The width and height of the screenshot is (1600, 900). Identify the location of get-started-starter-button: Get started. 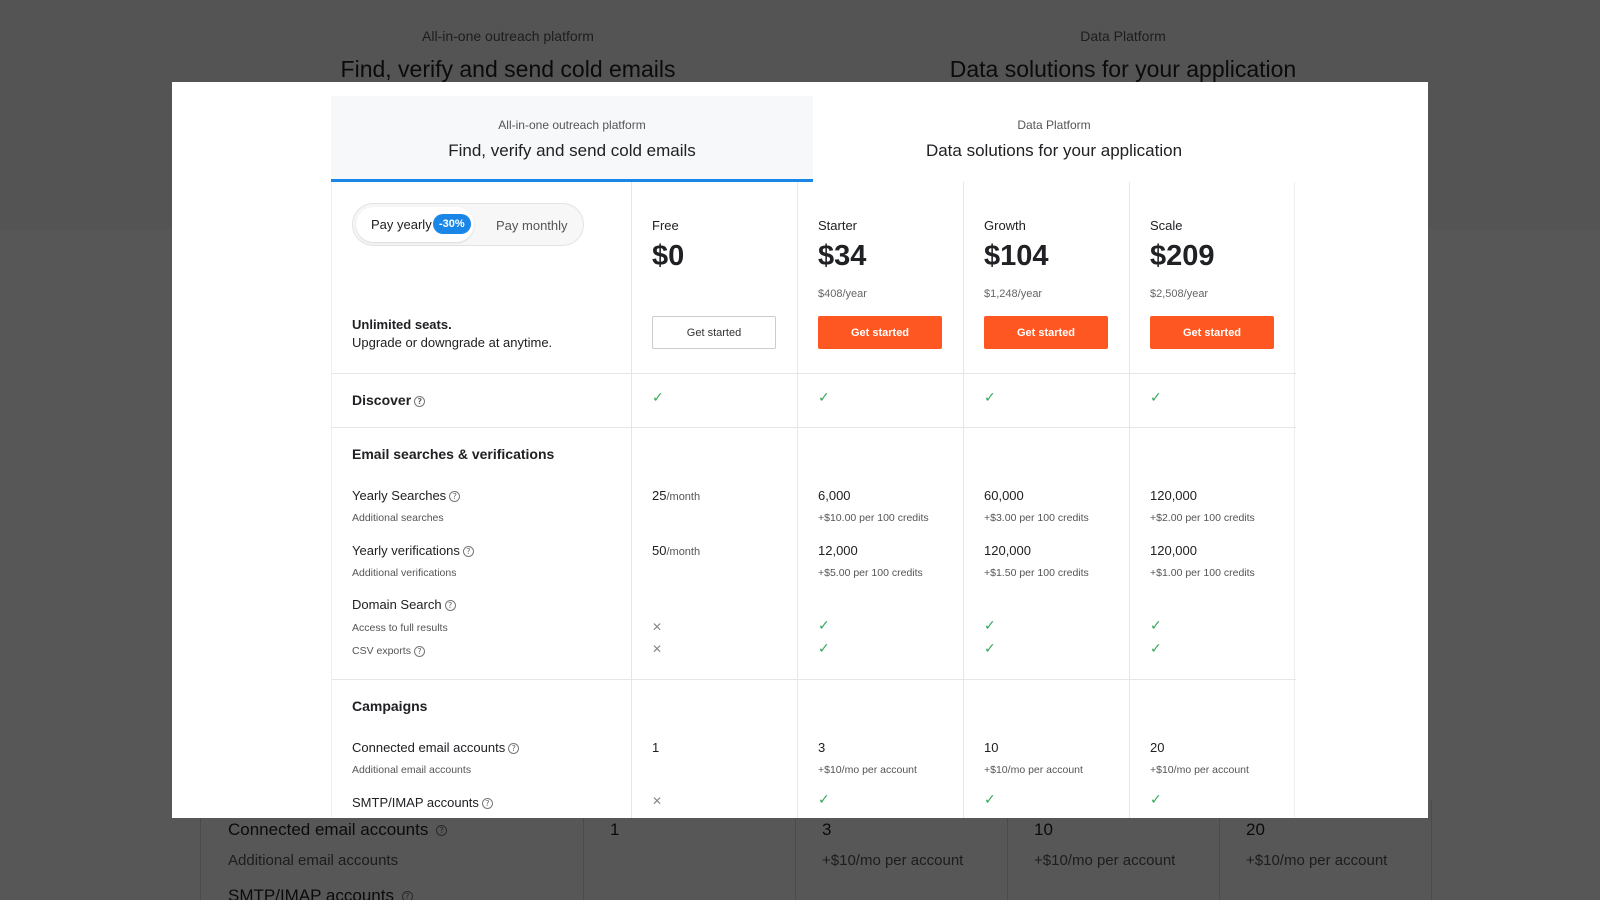
(880, 332).